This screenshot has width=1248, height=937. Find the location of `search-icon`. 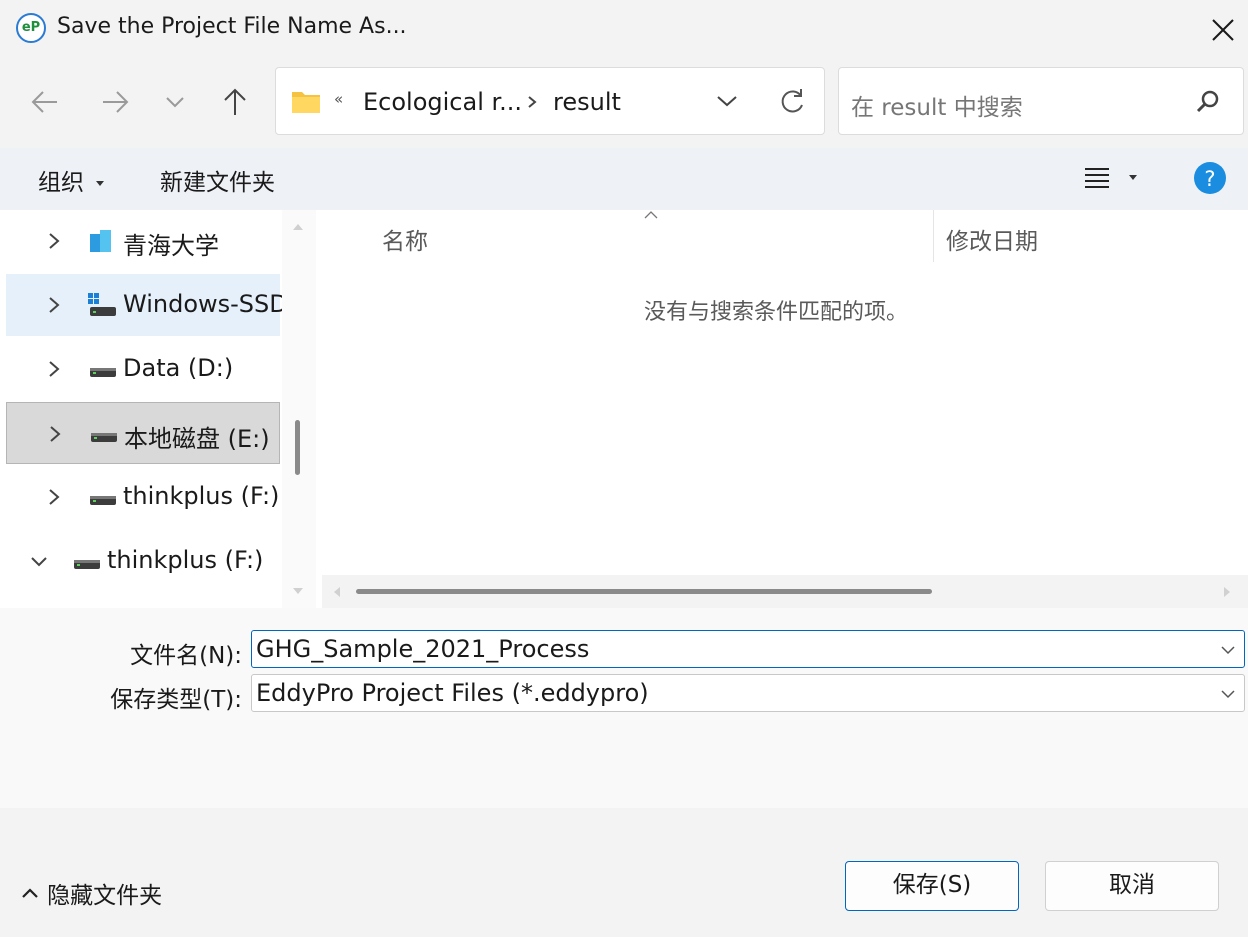

search-icon is located at coordinates (1207, 101).